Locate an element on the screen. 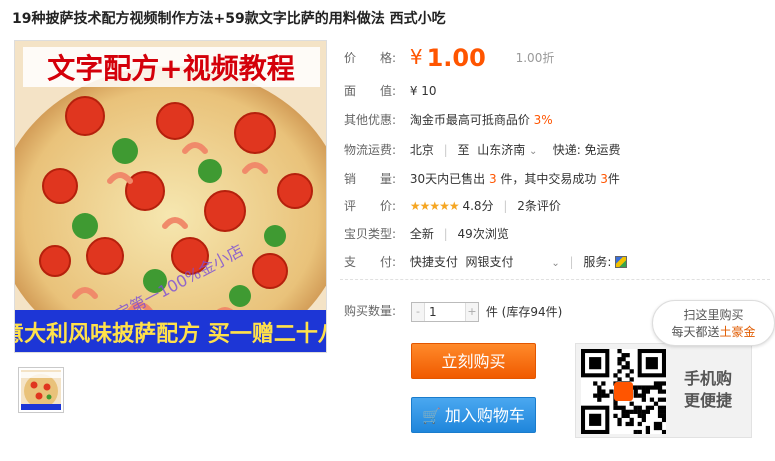 The image size is (775, 461). shipping-destination-select: 山东济南 ⌄ is located at coordinates (507, 149).